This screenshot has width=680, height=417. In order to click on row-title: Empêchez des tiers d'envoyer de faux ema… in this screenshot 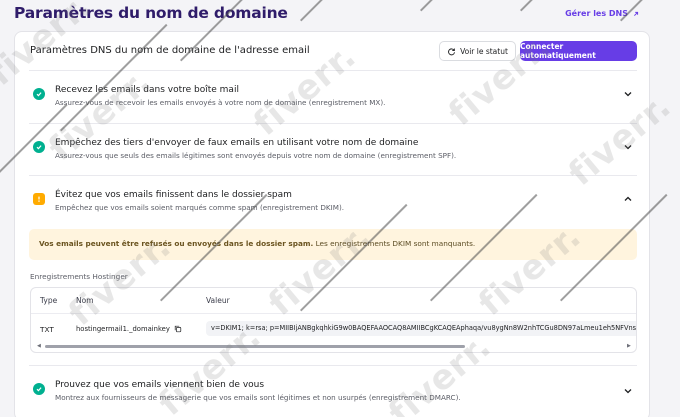, I will do `click(237, 143)`.